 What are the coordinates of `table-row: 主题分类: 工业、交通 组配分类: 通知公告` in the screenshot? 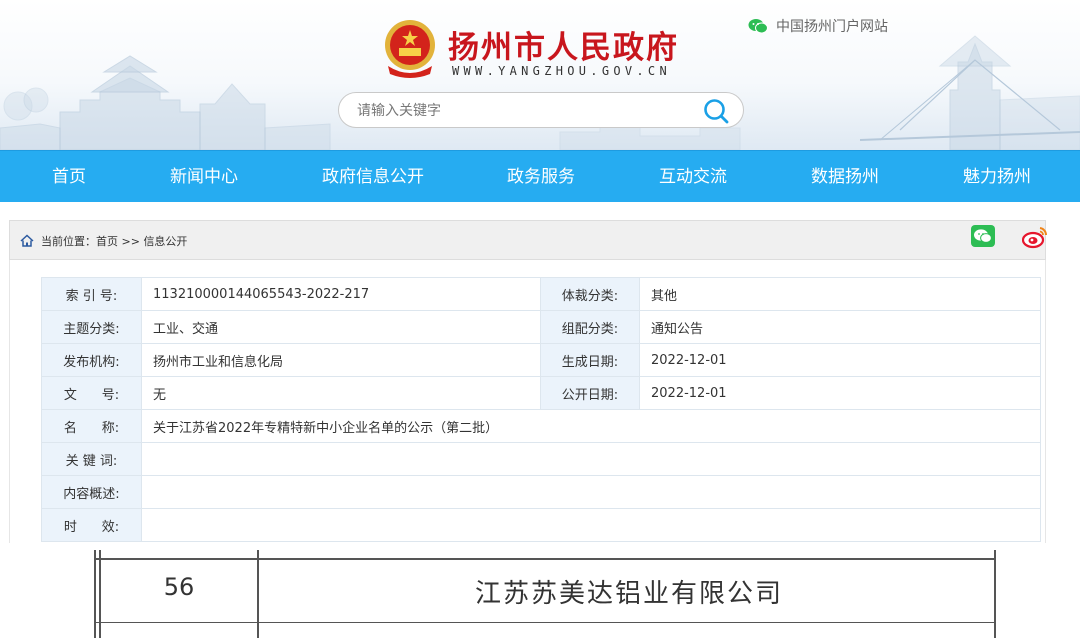 It's located at (541, 327).